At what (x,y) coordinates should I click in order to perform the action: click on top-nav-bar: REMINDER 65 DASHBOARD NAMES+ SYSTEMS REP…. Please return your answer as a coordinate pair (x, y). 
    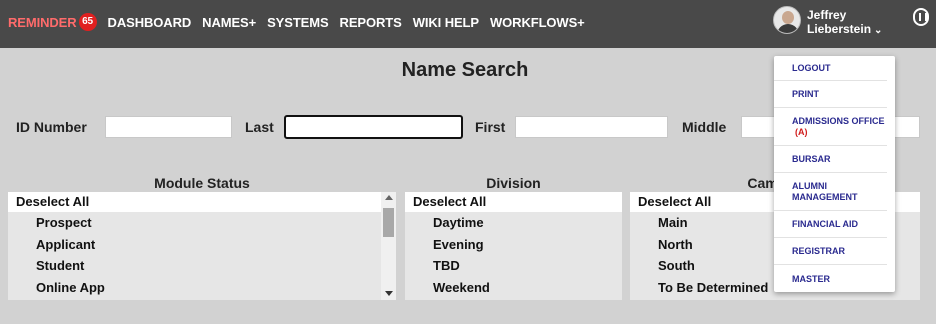
    Looking at the image, I should click on (468, 24).